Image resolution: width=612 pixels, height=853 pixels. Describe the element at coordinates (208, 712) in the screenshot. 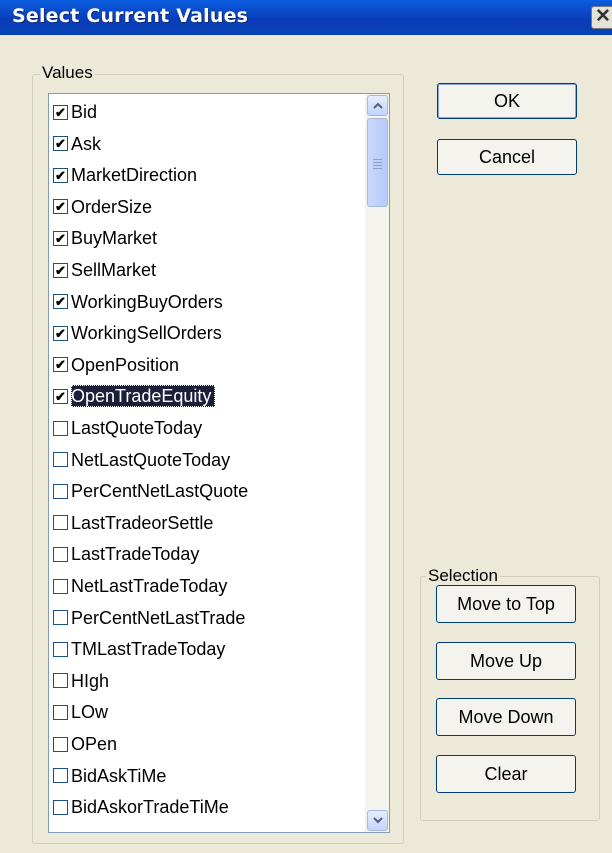

I see `list-item: LOw` at that location.